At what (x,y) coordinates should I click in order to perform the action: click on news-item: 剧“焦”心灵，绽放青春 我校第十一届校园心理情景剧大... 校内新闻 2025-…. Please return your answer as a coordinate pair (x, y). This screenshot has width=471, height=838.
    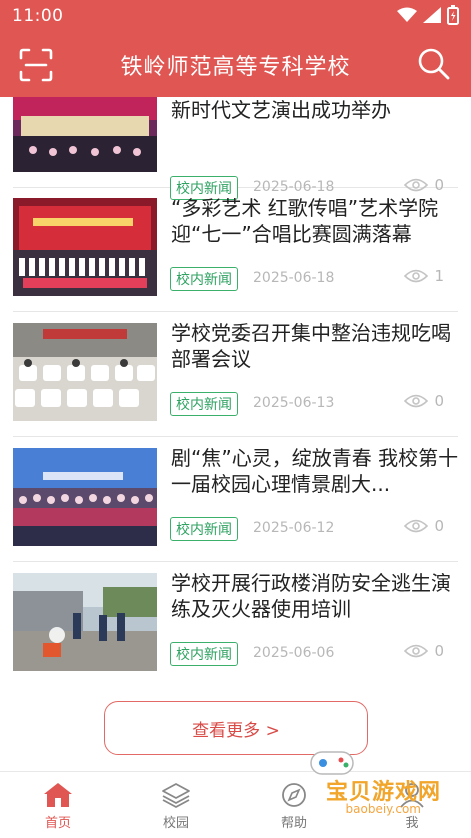
    Looking at the image, I should click on (235, 499).